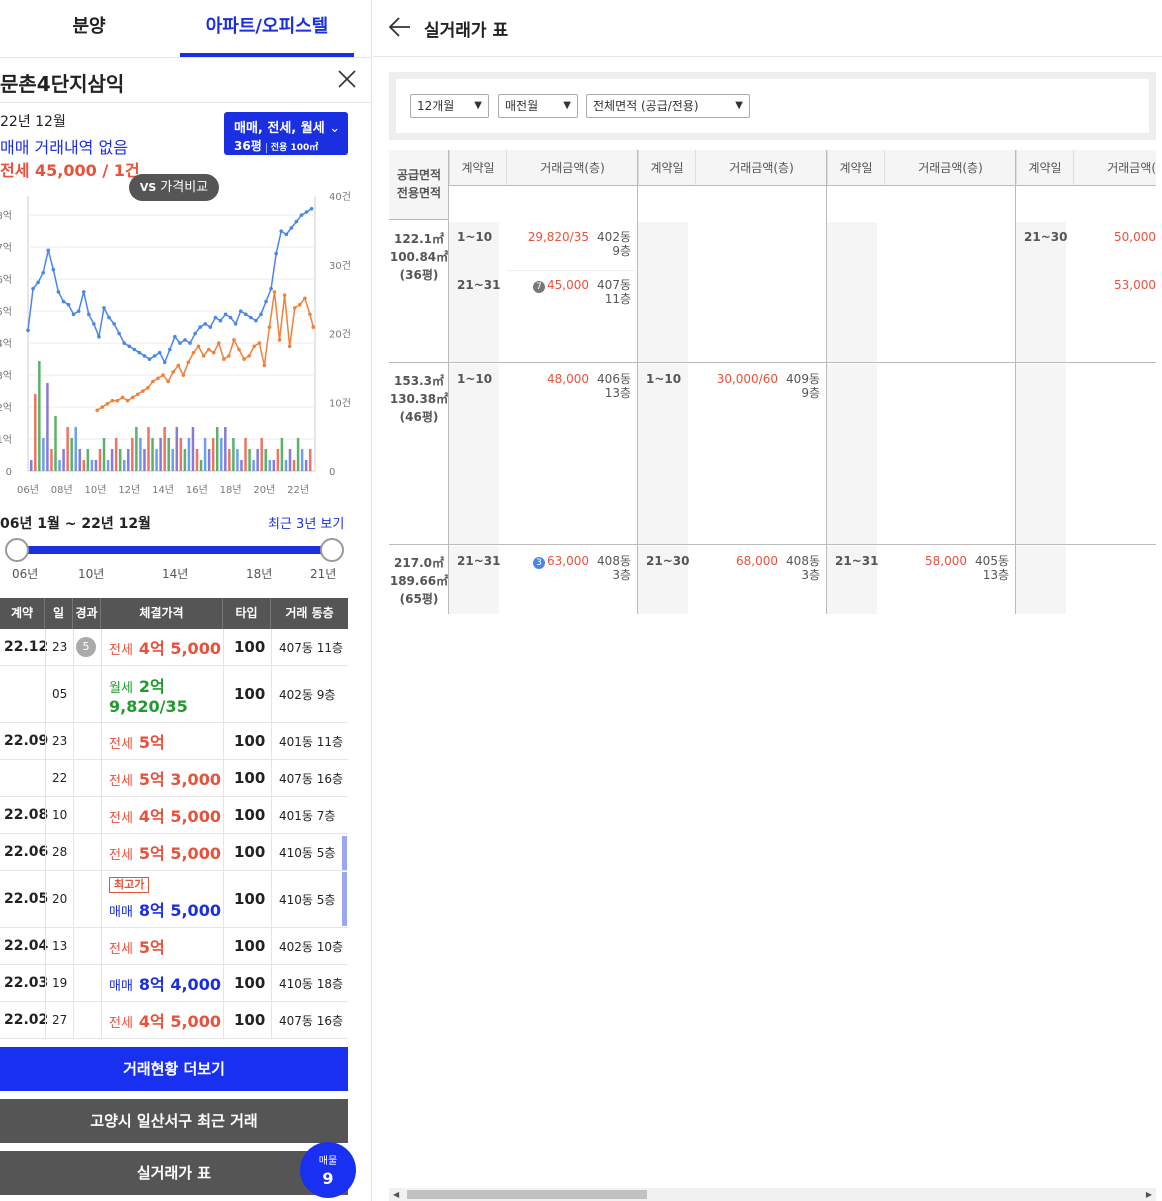 This screenshot has width=1162, height=1201. I want to click on price-table-button: 실거래가 표, so click(174, 1173).